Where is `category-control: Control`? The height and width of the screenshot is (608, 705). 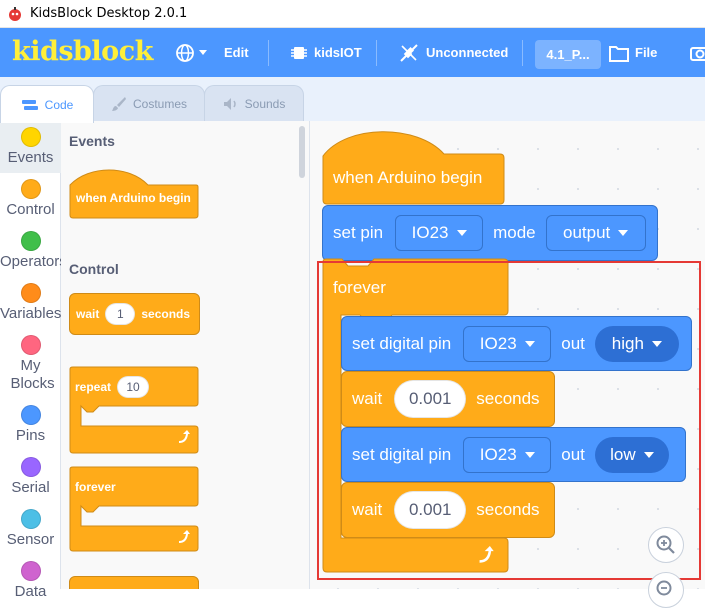
category-control: Control is located at coordinates (30, 198).